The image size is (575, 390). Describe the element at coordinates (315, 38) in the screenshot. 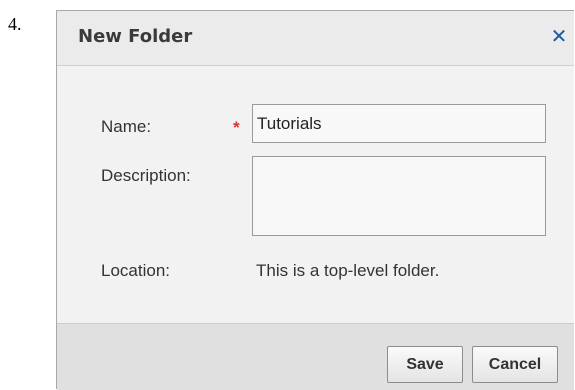

I see `dialog-header: New Folder ✕` at that location.